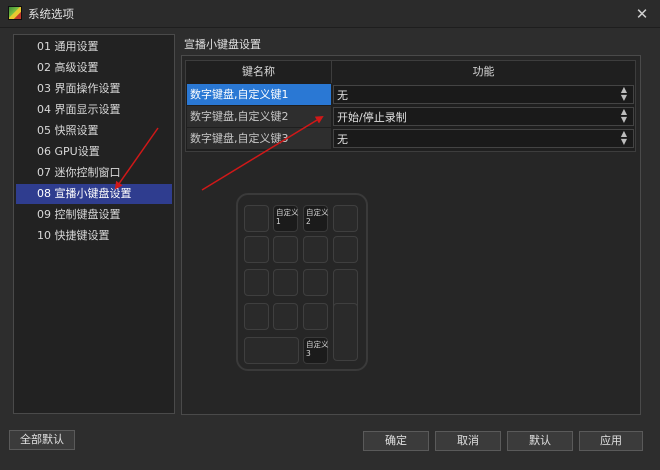 The width and height of the screenshot is (660, 470). I want to click on key-name-cell: 数字键盘,自定义键2, so click(259, 116).